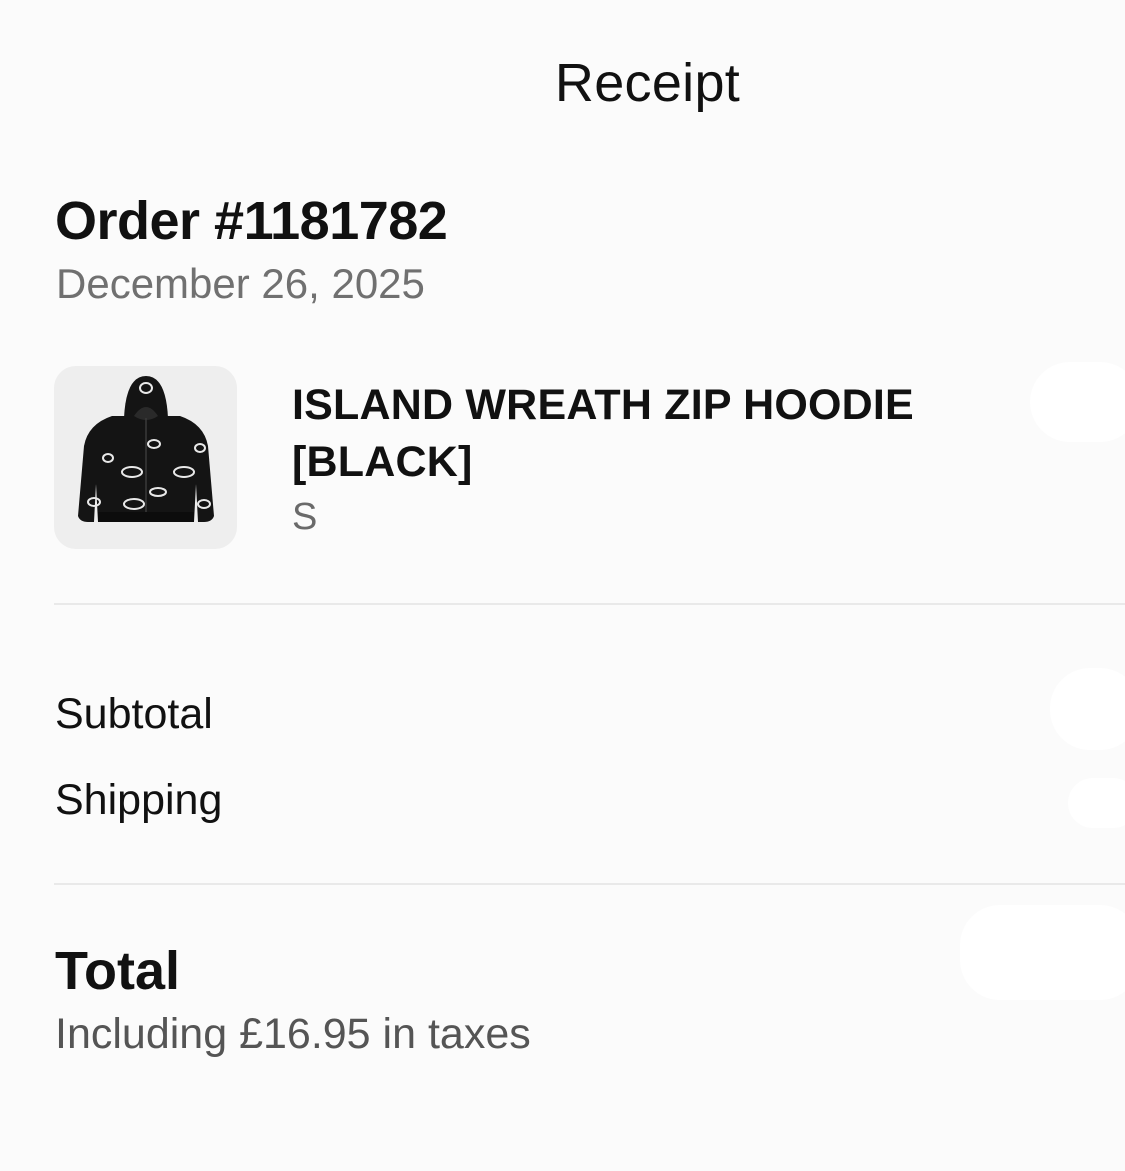 The height and width of the screenshot is (1171, 1125). Describe the element at coordinates (251, 221) in the screenshot. I see `order-number: Order #1181782` at that location.